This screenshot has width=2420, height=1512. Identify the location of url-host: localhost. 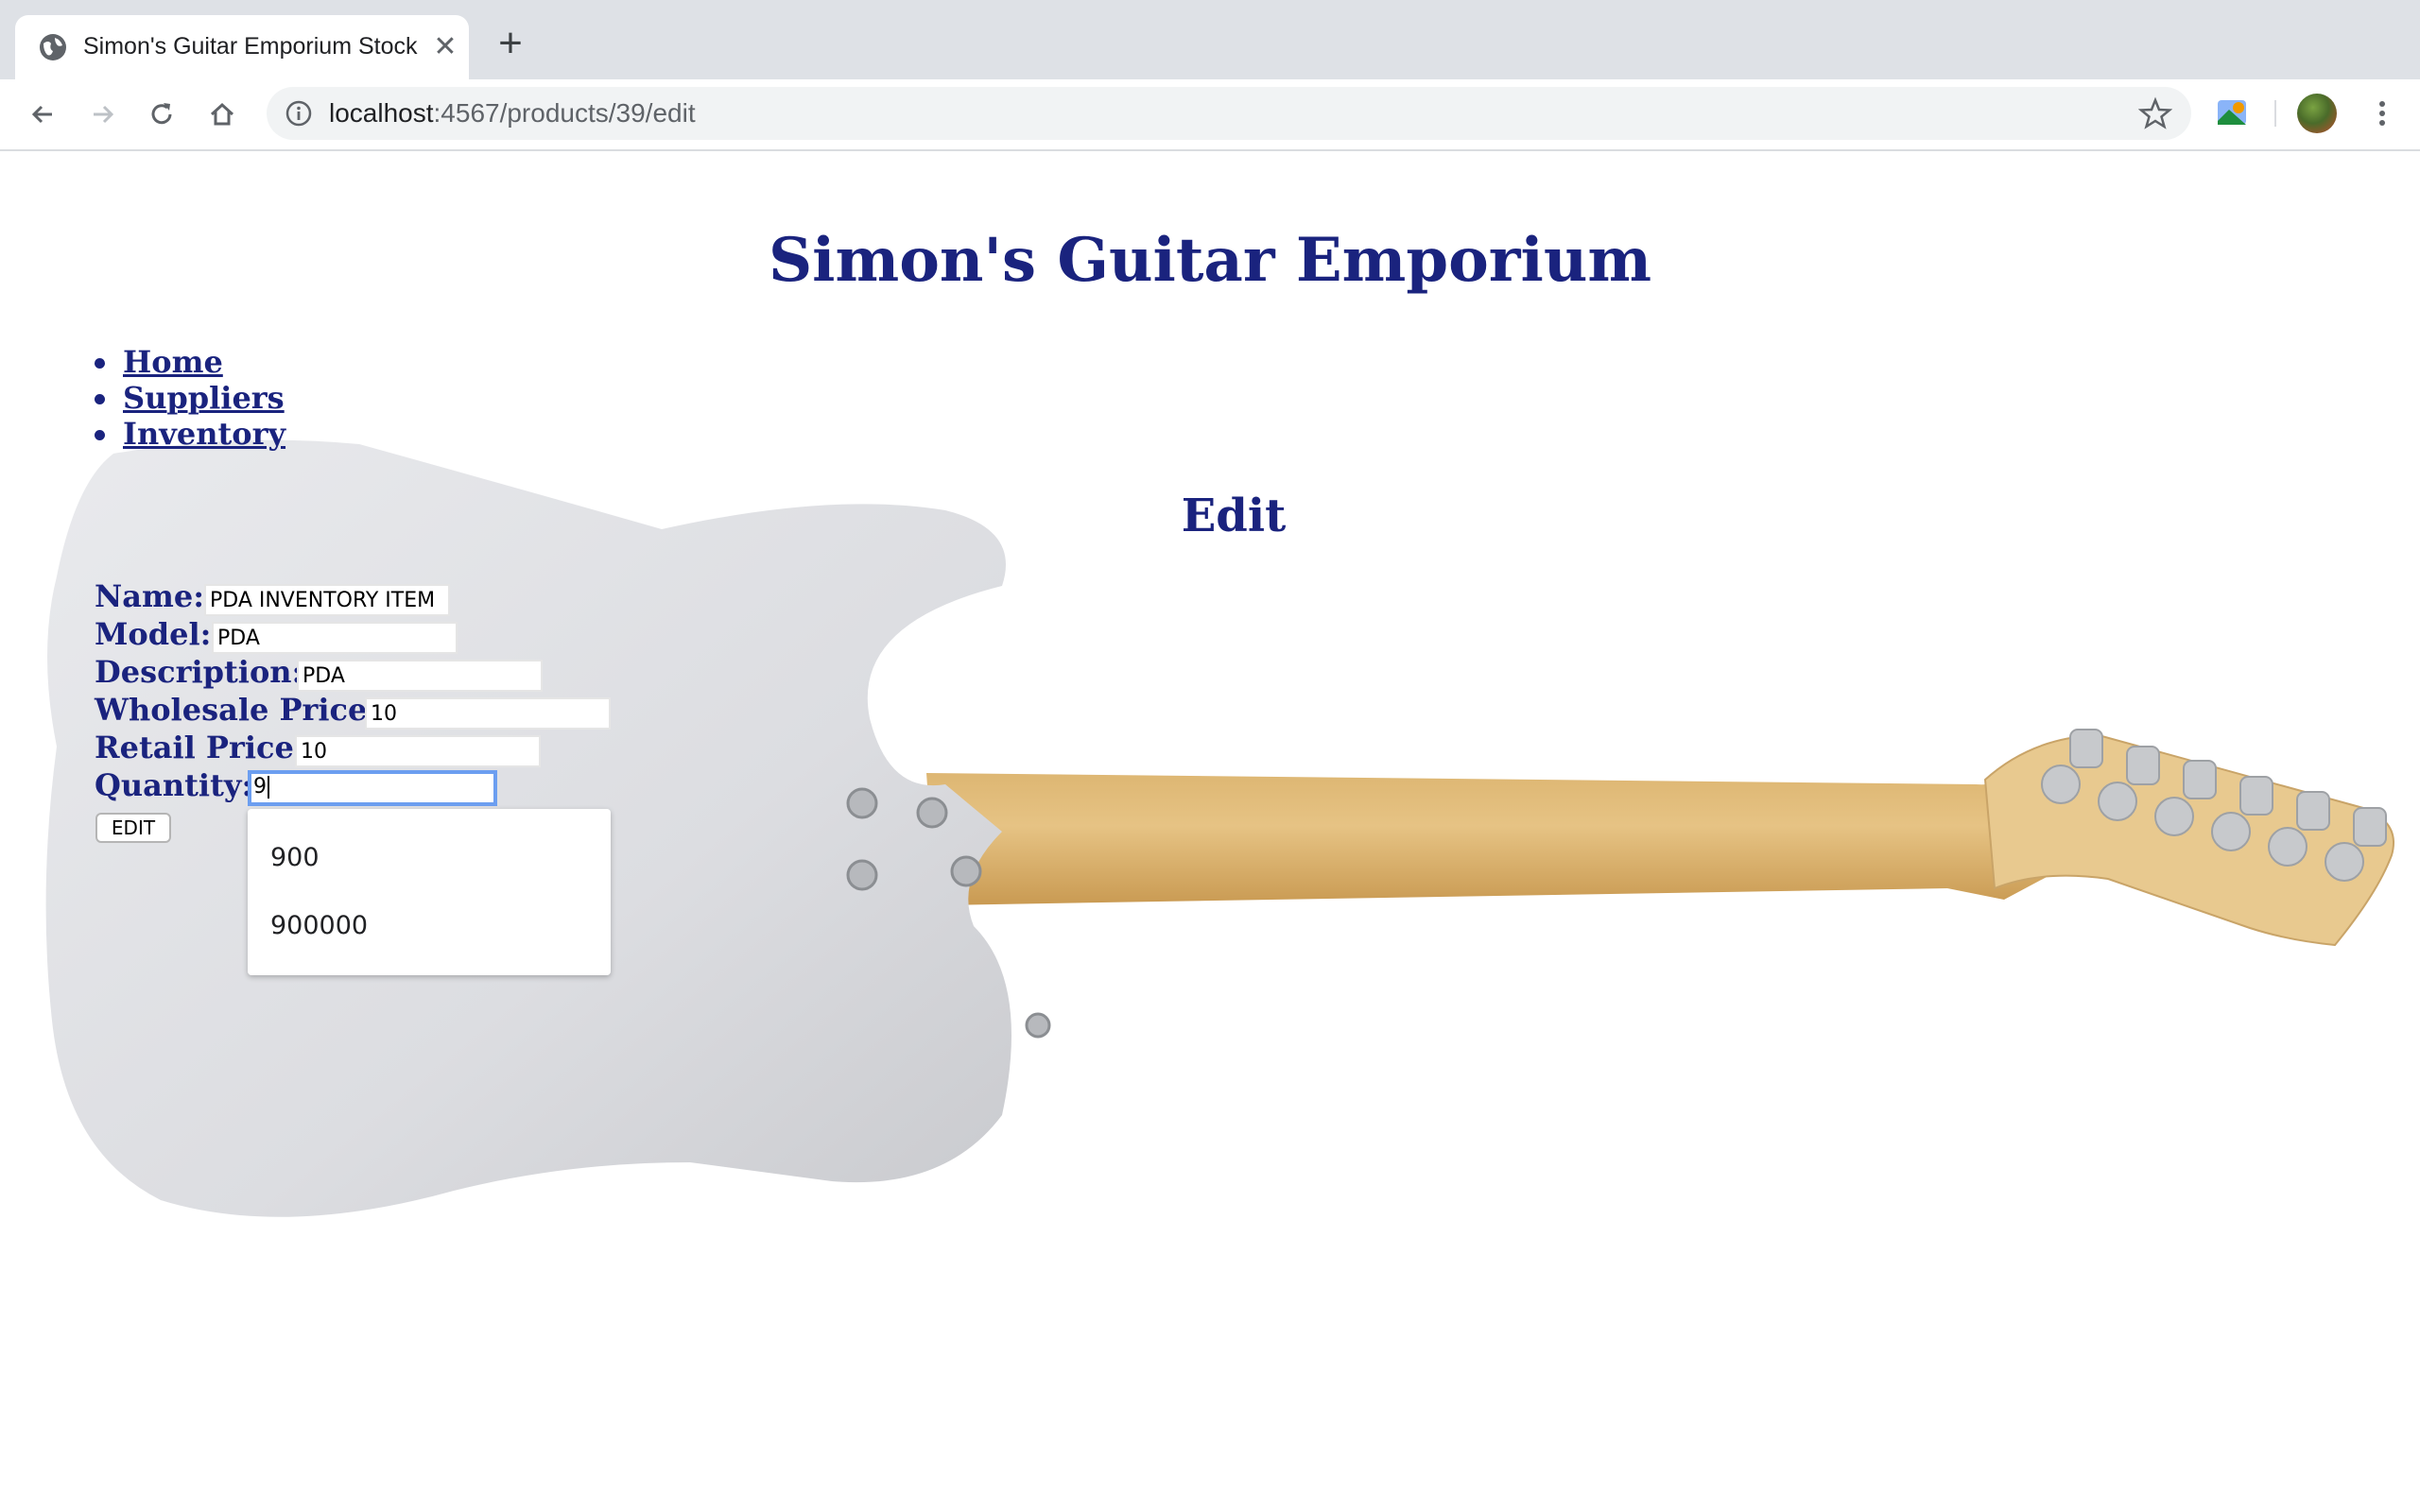
(382, 113).